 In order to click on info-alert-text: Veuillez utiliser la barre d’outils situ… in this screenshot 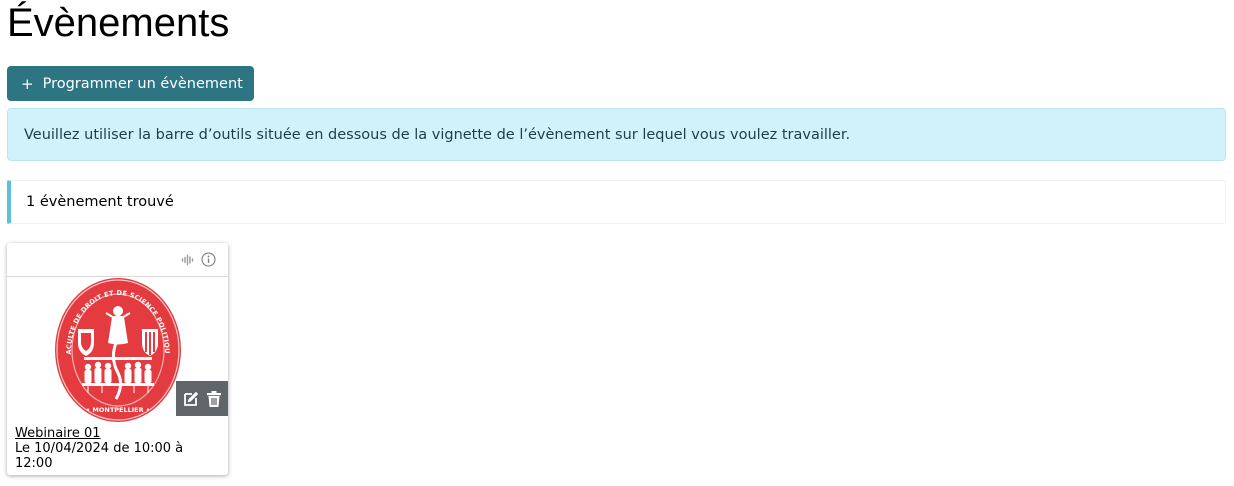, I will do `click(437, 134)`.